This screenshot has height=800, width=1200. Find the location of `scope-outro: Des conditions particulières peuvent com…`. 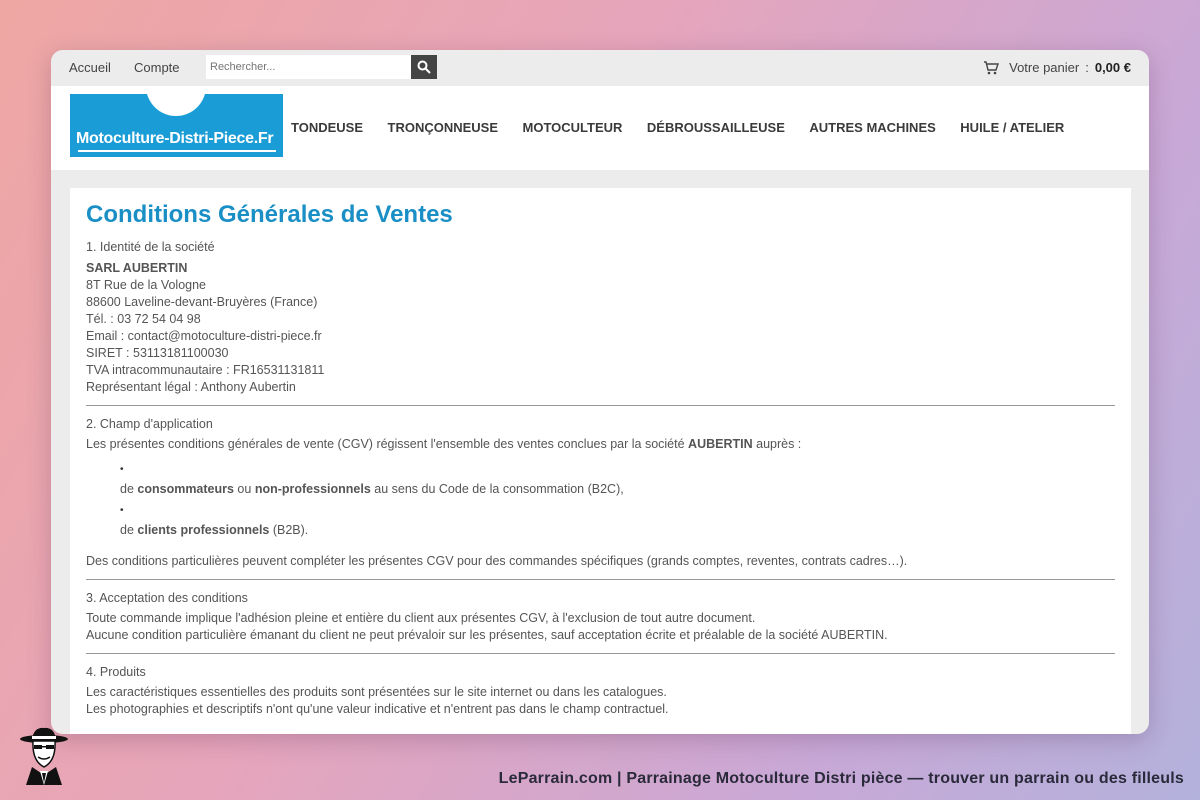

scope-outro: Des conditions particulières peuvent com… is located at coordinates (497, 561).